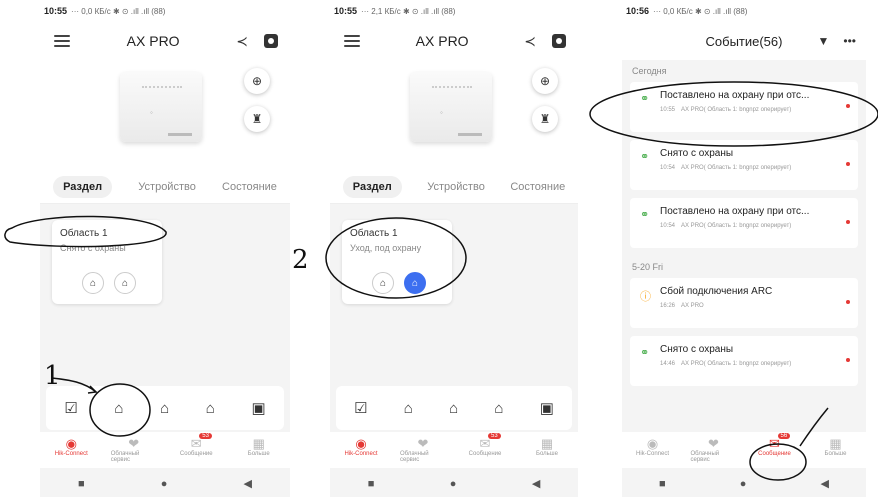 The image size is (878, 497). I want to click on event-time: 10:55, so click(668, 110).